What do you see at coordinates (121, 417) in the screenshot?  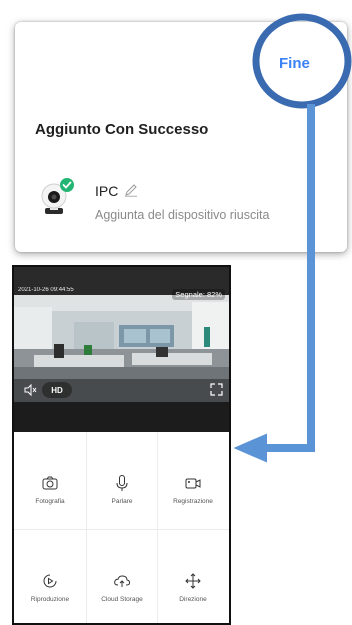 I see `video-bottom-bar` at bounding box center [121, 417].